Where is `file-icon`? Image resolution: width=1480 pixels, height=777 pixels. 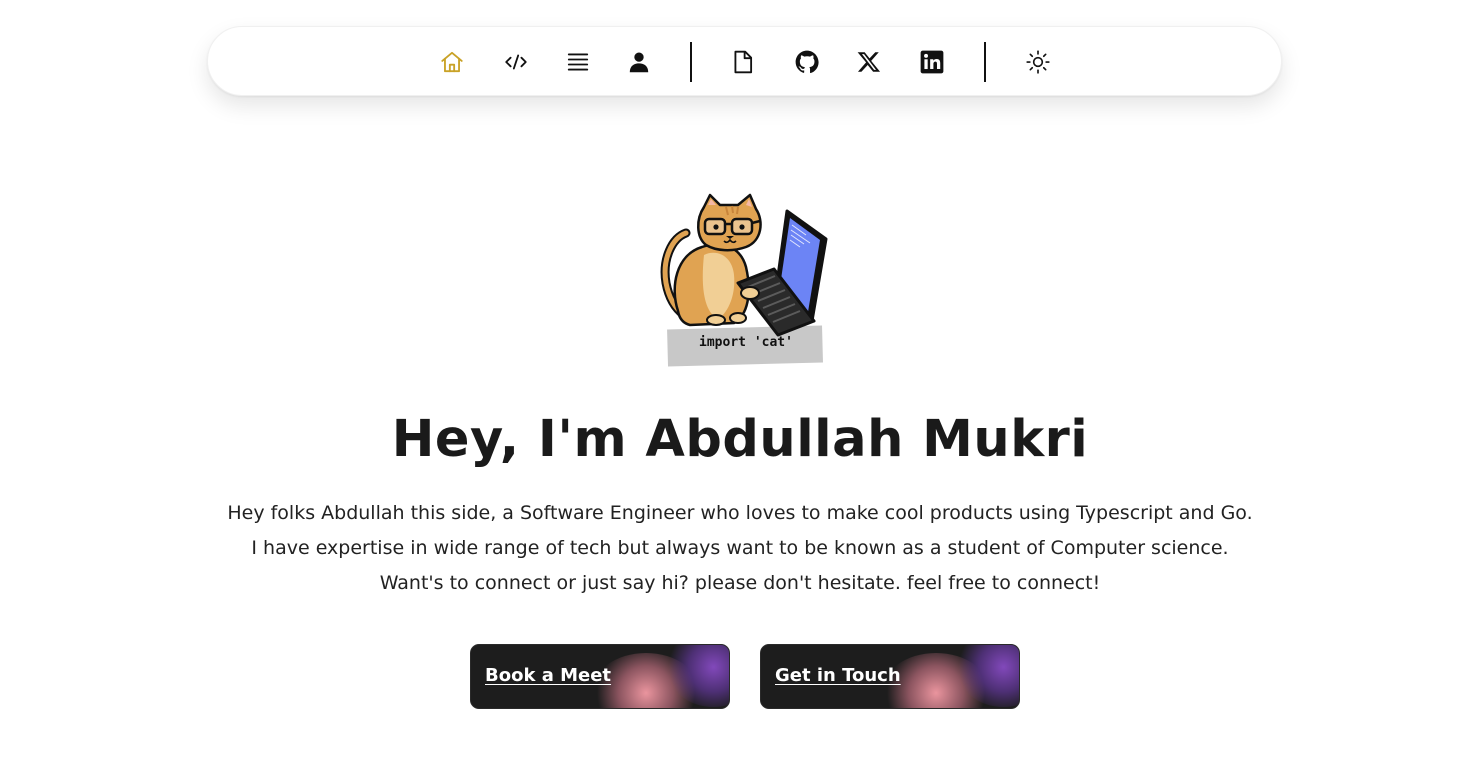 file-icon is located at coordinates (743, 62).